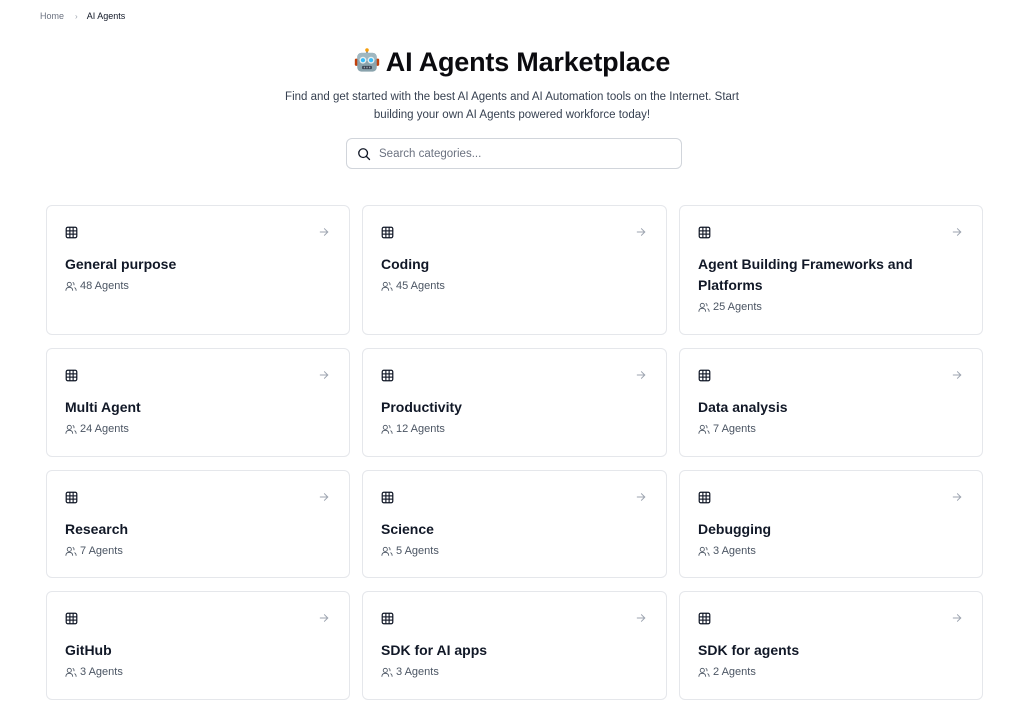  I want to click on card-title: Coding, so click(405, 264).